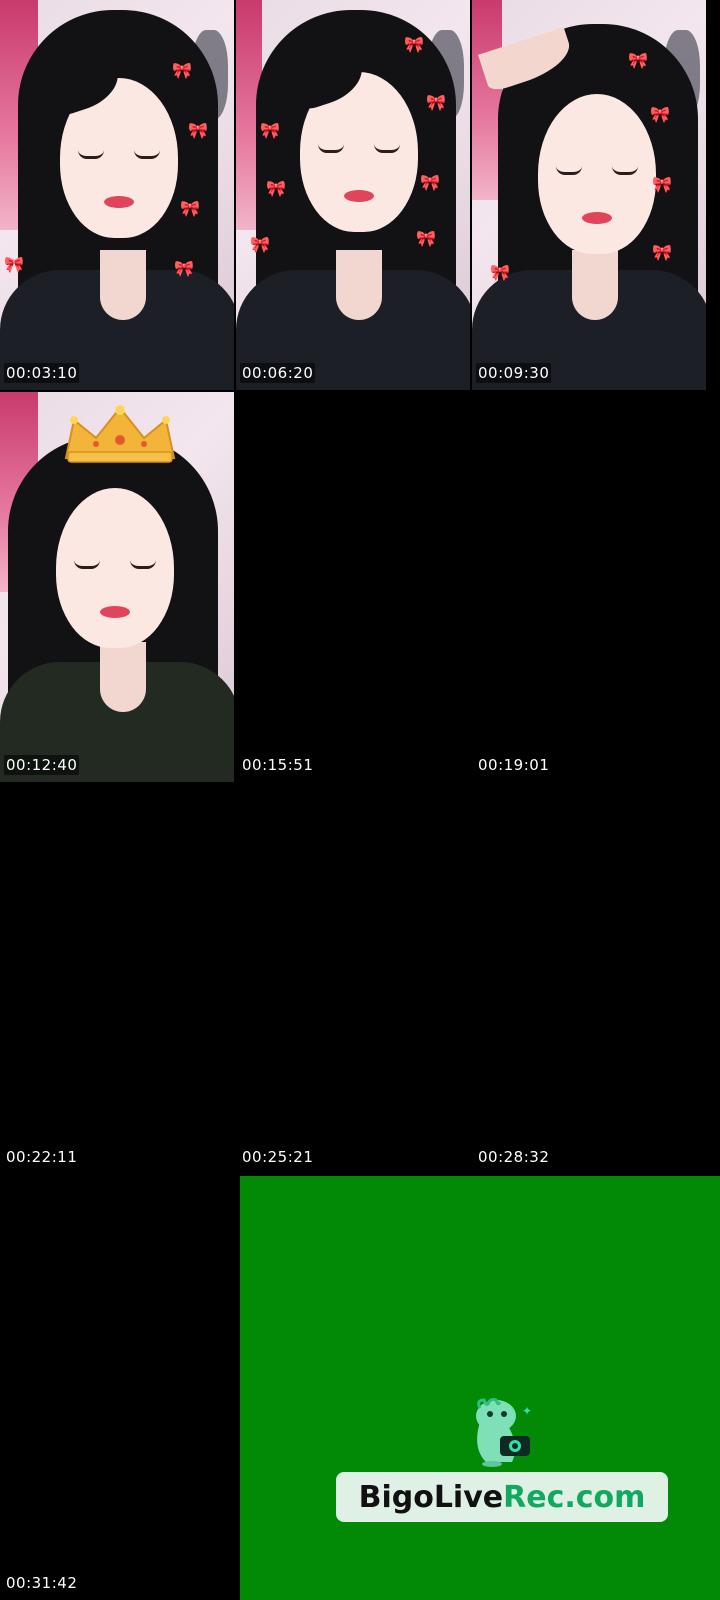  I want to click on video-frame: 🎀 🎀 🎀 🎀 🎀 🎀 🎀, so click(353, 195).